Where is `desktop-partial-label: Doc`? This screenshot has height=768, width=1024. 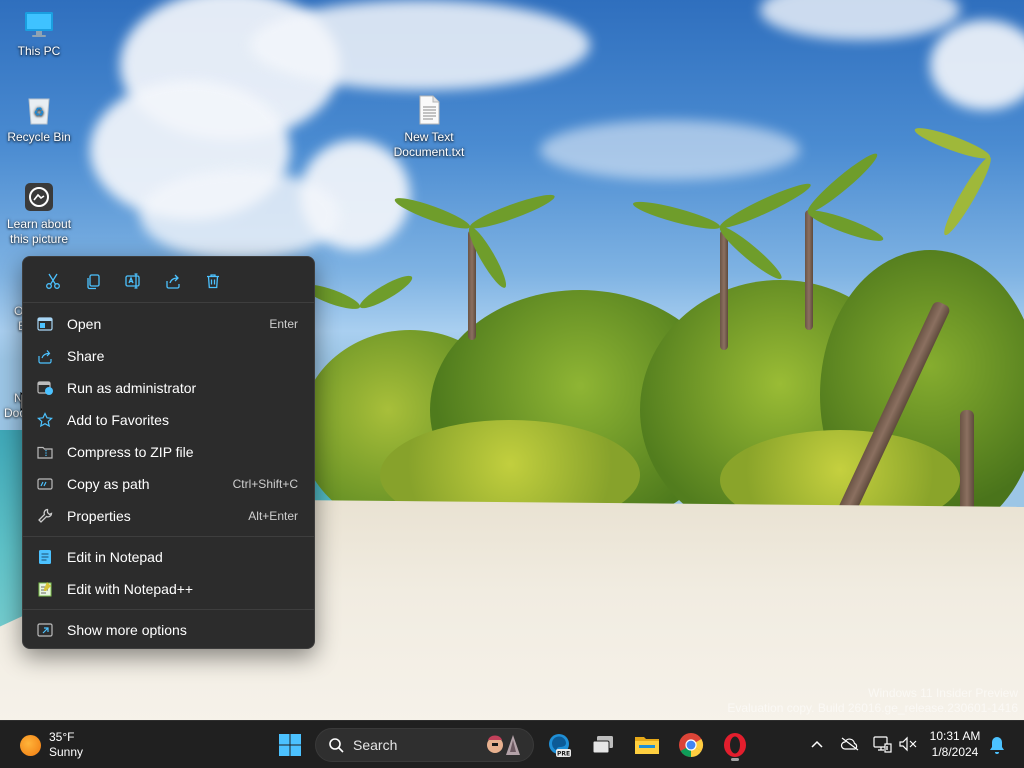 desktop-partial-label: Doc is located at coordinates (15, 413).